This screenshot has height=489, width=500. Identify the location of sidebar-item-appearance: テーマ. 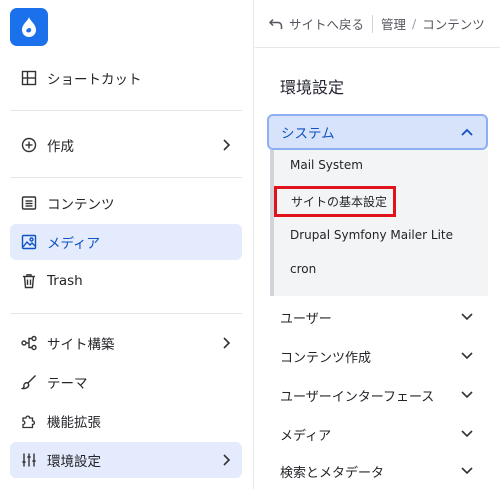
(126, 382).